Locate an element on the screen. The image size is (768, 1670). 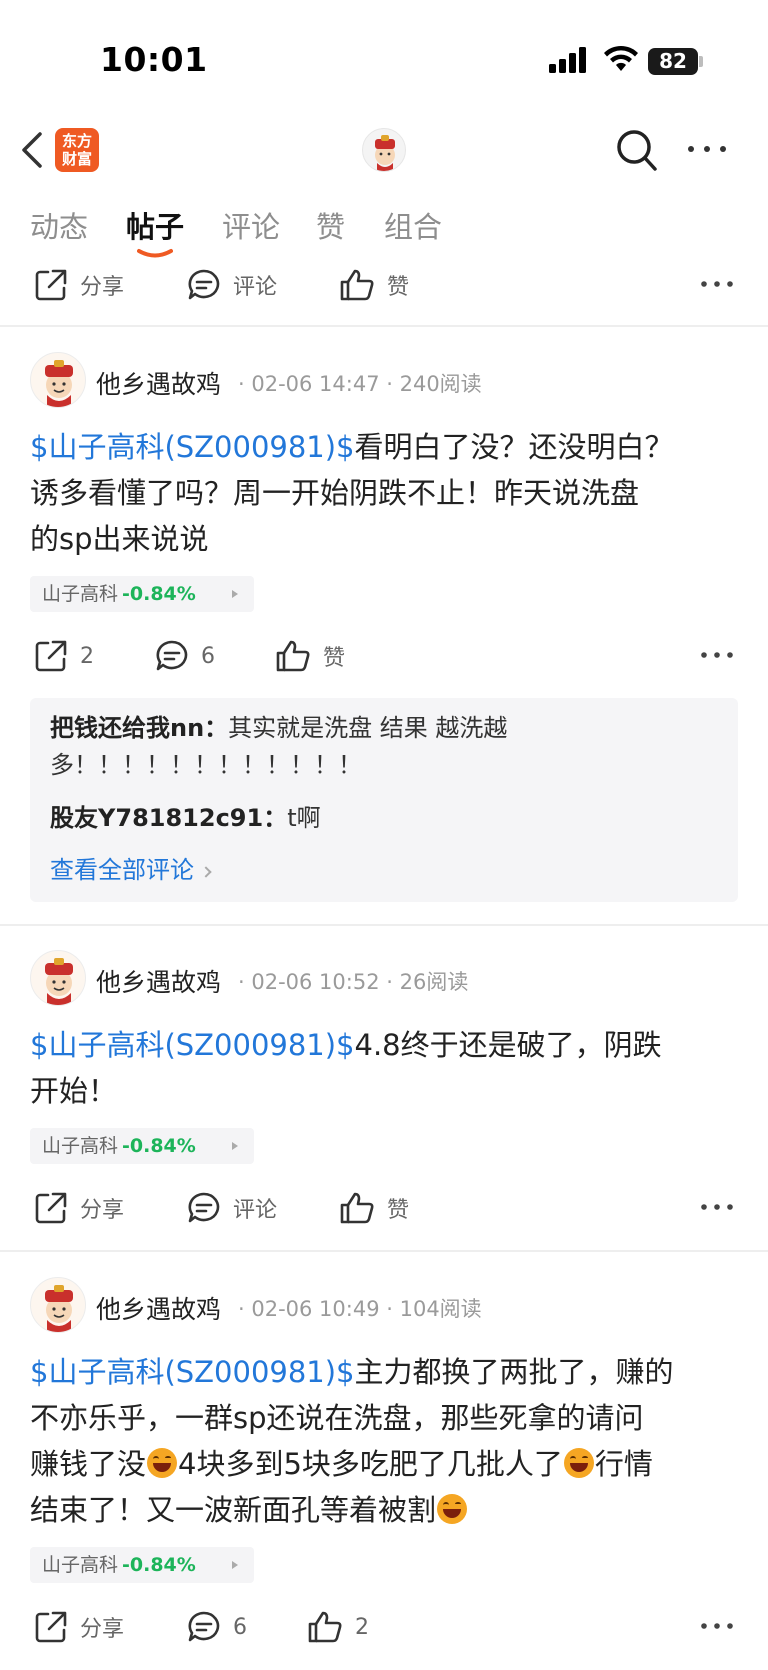
nav-bar: 东方 财富 is located at coordinates (384, 150).